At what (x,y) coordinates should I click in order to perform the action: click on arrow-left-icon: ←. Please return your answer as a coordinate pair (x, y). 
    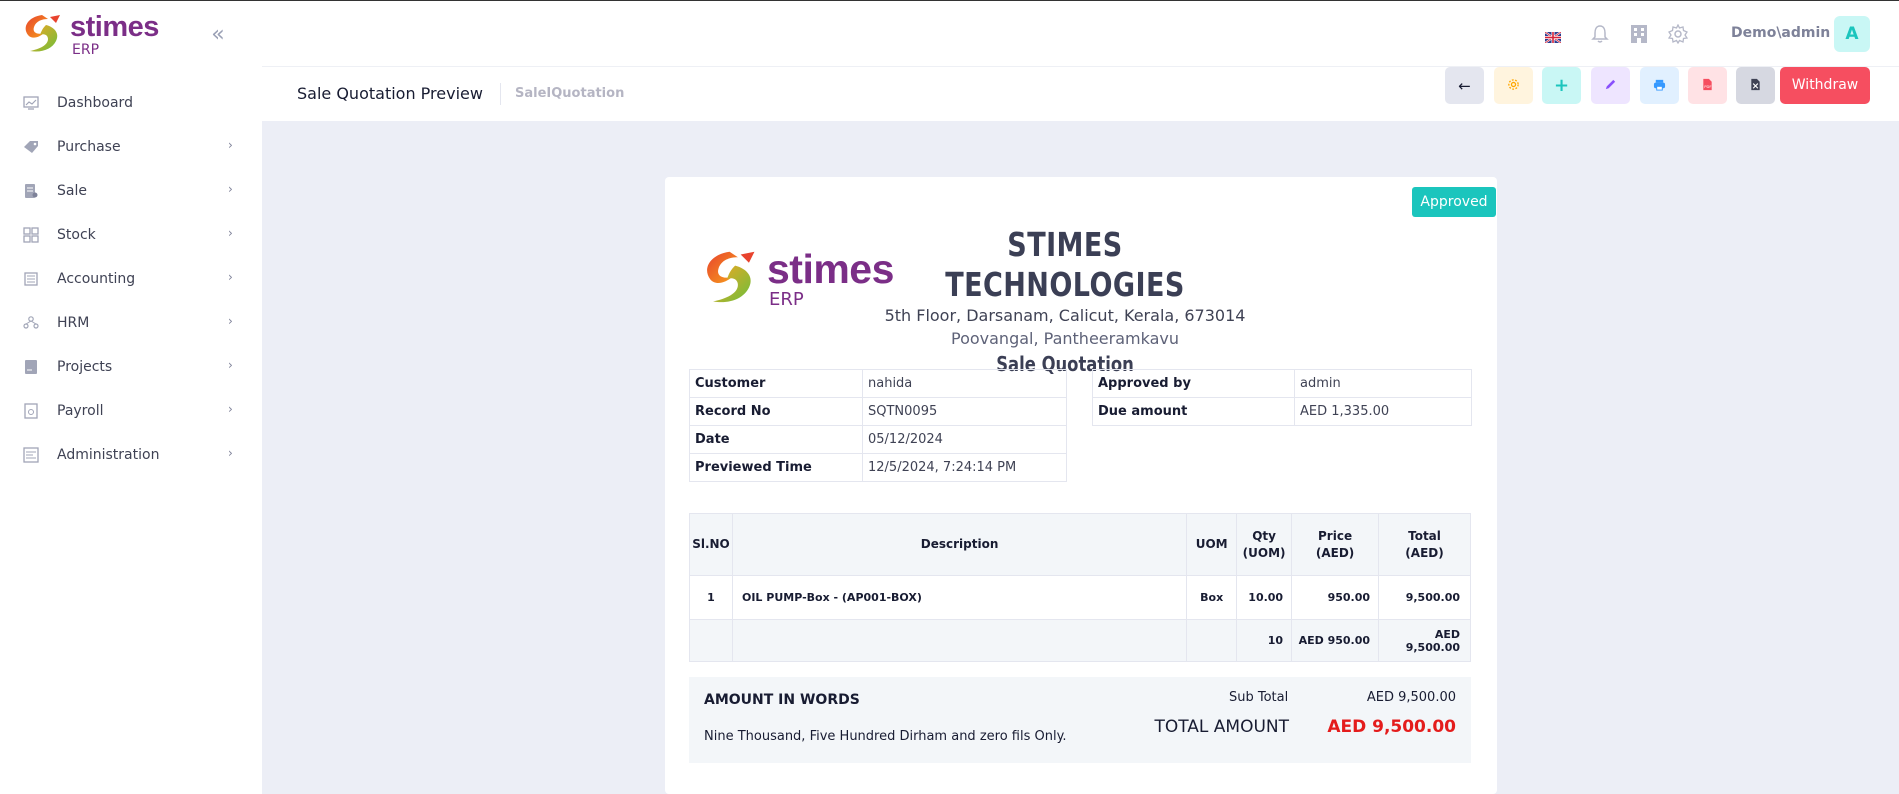
    Looking at the image, I should click on (1464, 85).